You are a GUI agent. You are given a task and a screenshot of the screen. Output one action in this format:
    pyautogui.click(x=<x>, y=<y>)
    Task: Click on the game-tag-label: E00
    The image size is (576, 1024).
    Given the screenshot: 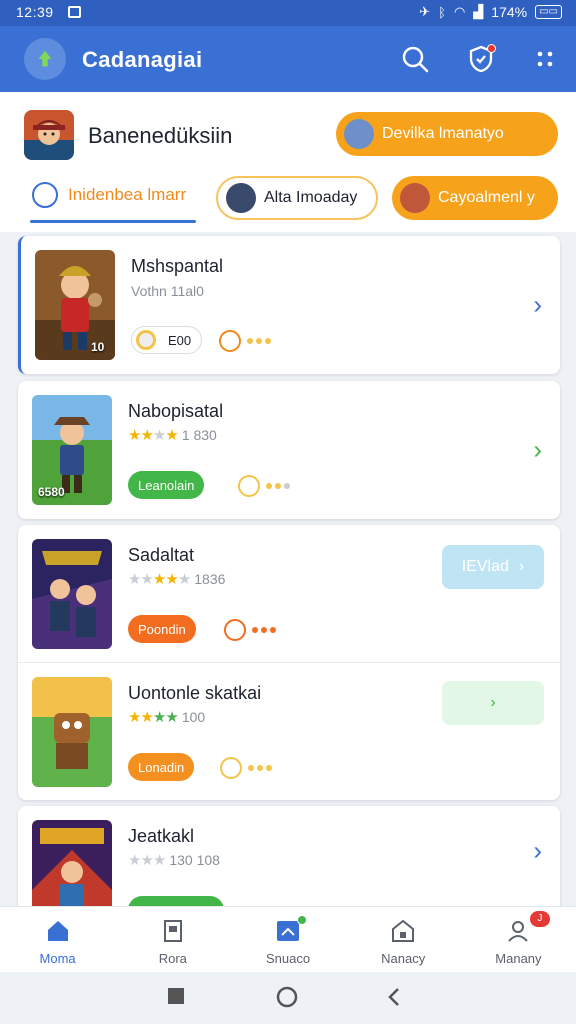 What is the action you would take?
    pyautogui.click(x=180, y=340)
    